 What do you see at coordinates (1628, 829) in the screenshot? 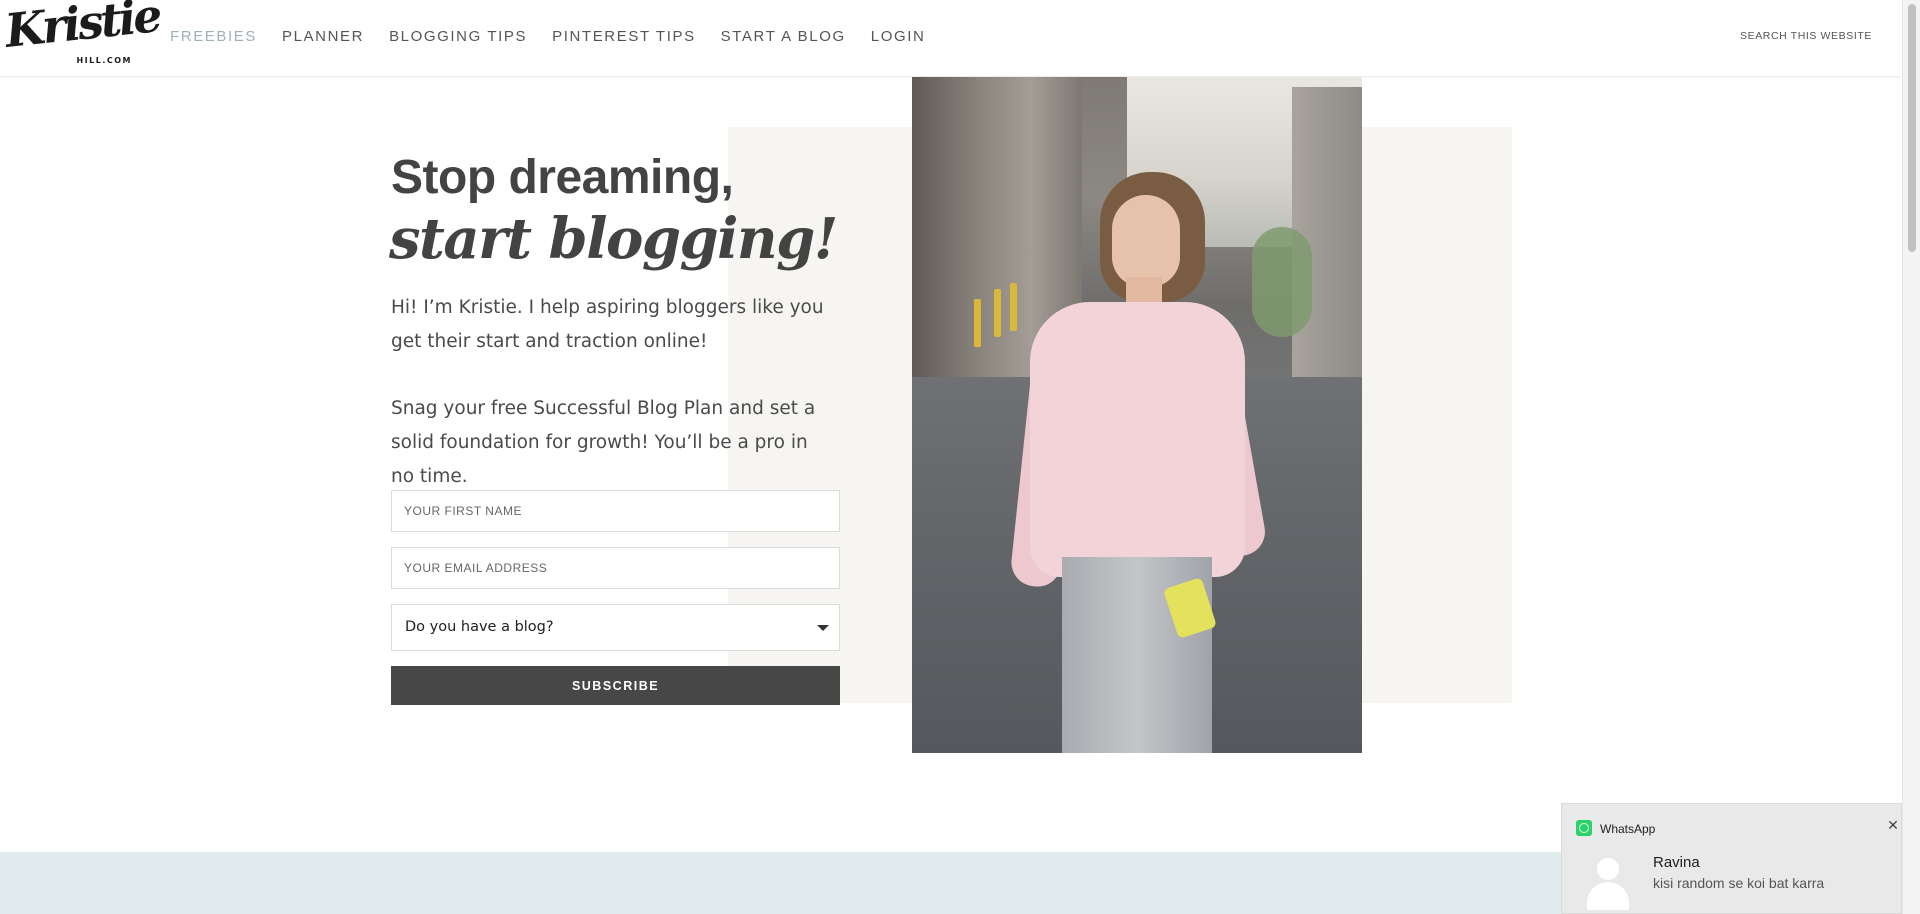
I see `notification-app-name: WhatsApp` at bounding box center [1628, 829].